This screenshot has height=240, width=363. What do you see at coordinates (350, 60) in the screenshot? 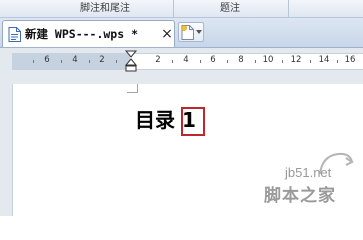
I see `ruler-tick-label: 16` at bounding box center [350, 60].